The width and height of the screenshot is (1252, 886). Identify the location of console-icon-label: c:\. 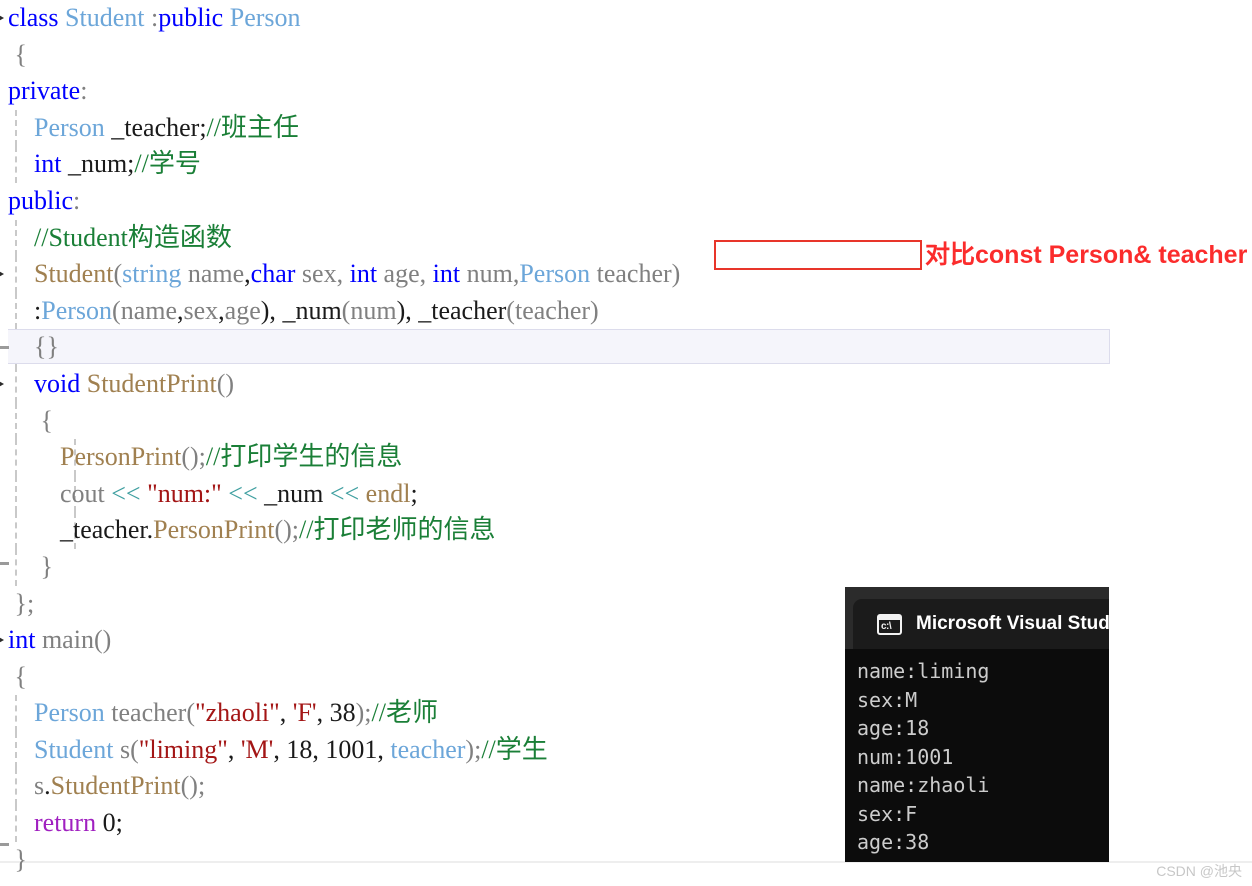
(886, 626).